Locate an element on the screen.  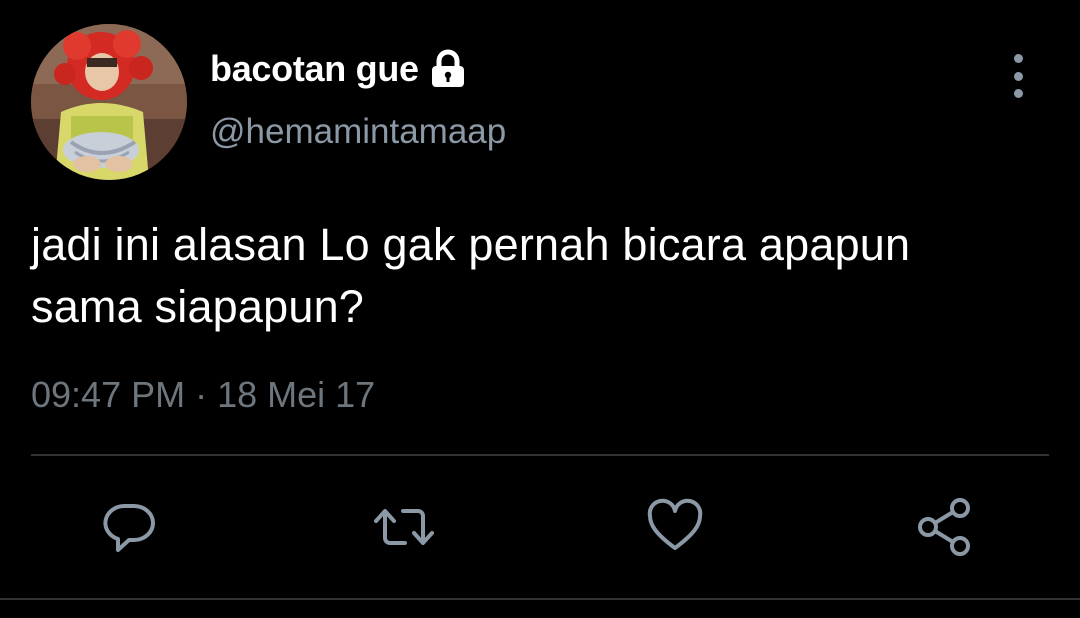
like-button is located at coordinates (675, 527).